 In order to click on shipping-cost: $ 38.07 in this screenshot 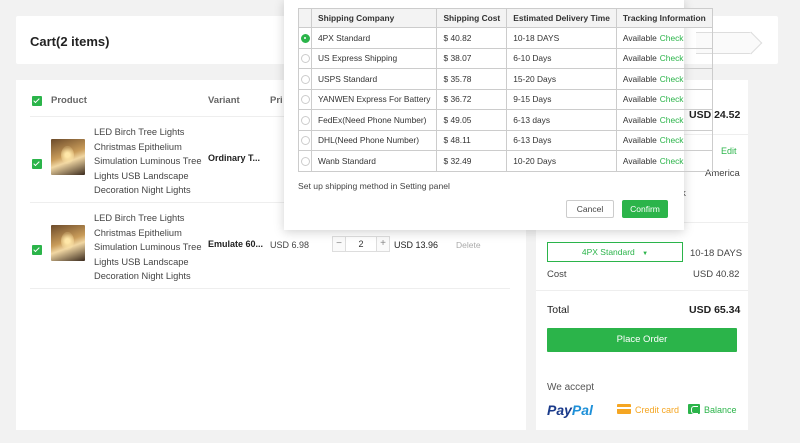, I will do `click(472, 58)`.